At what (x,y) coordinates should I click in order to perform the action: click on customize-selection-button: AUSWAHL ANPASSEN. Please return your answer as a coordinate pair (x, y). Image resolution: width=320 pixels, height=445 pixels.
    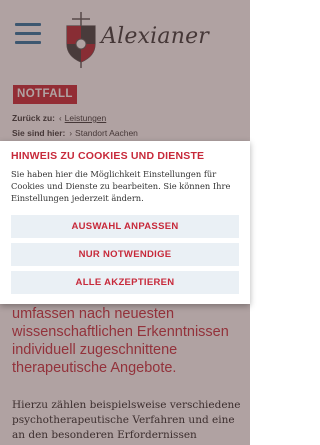
    Looking at the image, I should click on (125, 226).